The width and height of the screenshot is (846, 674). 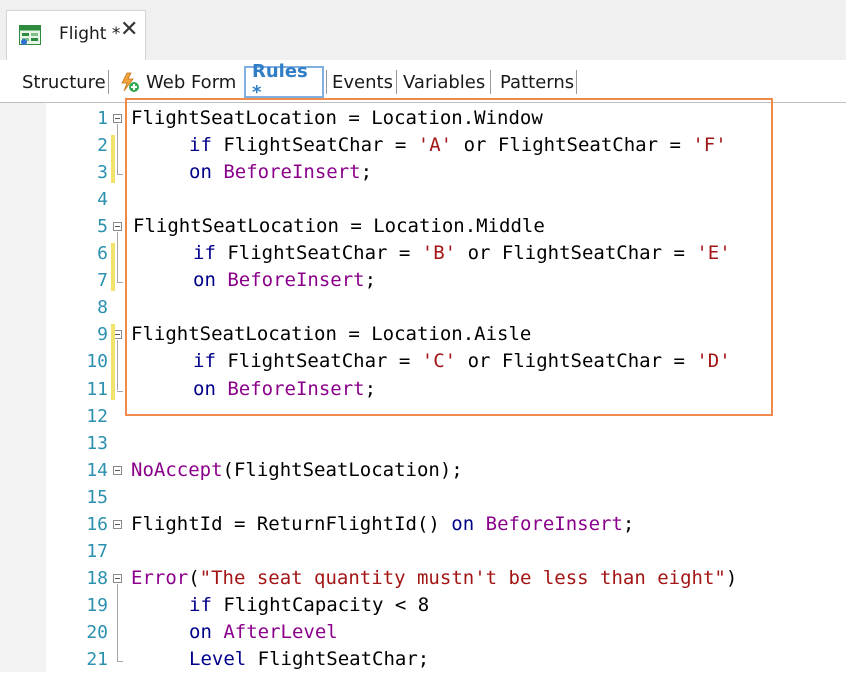 I want to click on line-number: 20, so click(x=97, y=632).